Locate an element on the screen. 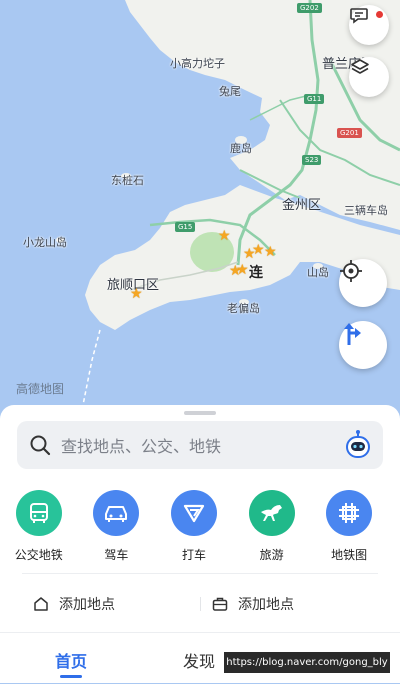  shortcut-label: 公交地铁 is located at coordinates (38, 555).